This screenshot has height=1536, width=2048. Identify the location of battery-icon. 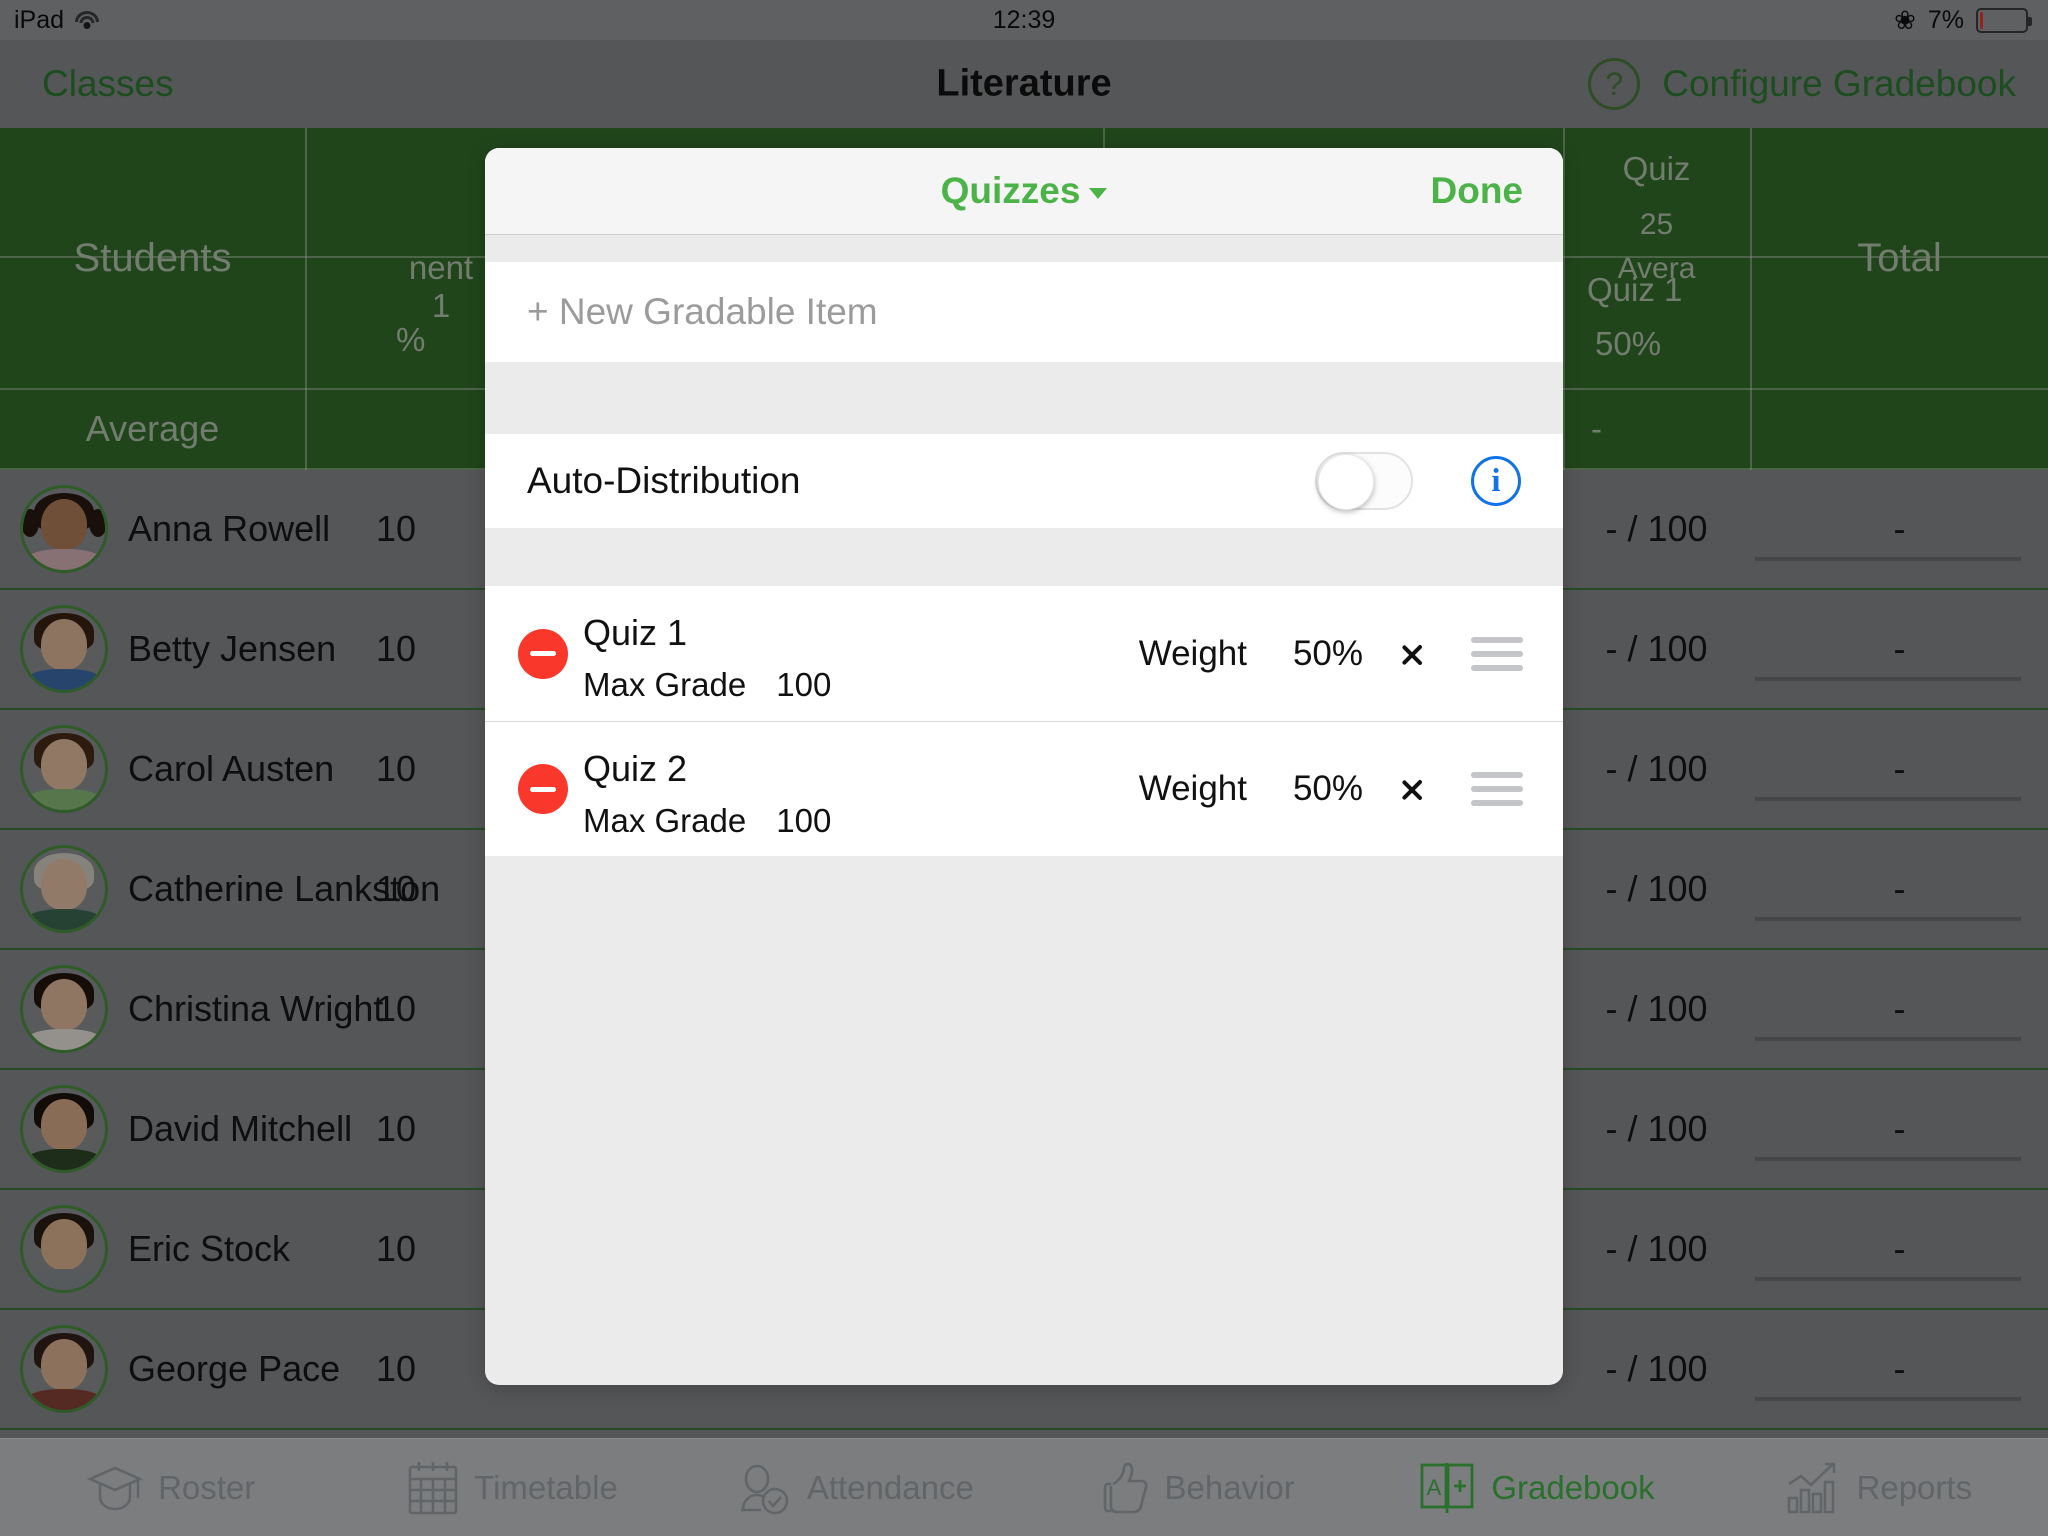
(2004, 20).